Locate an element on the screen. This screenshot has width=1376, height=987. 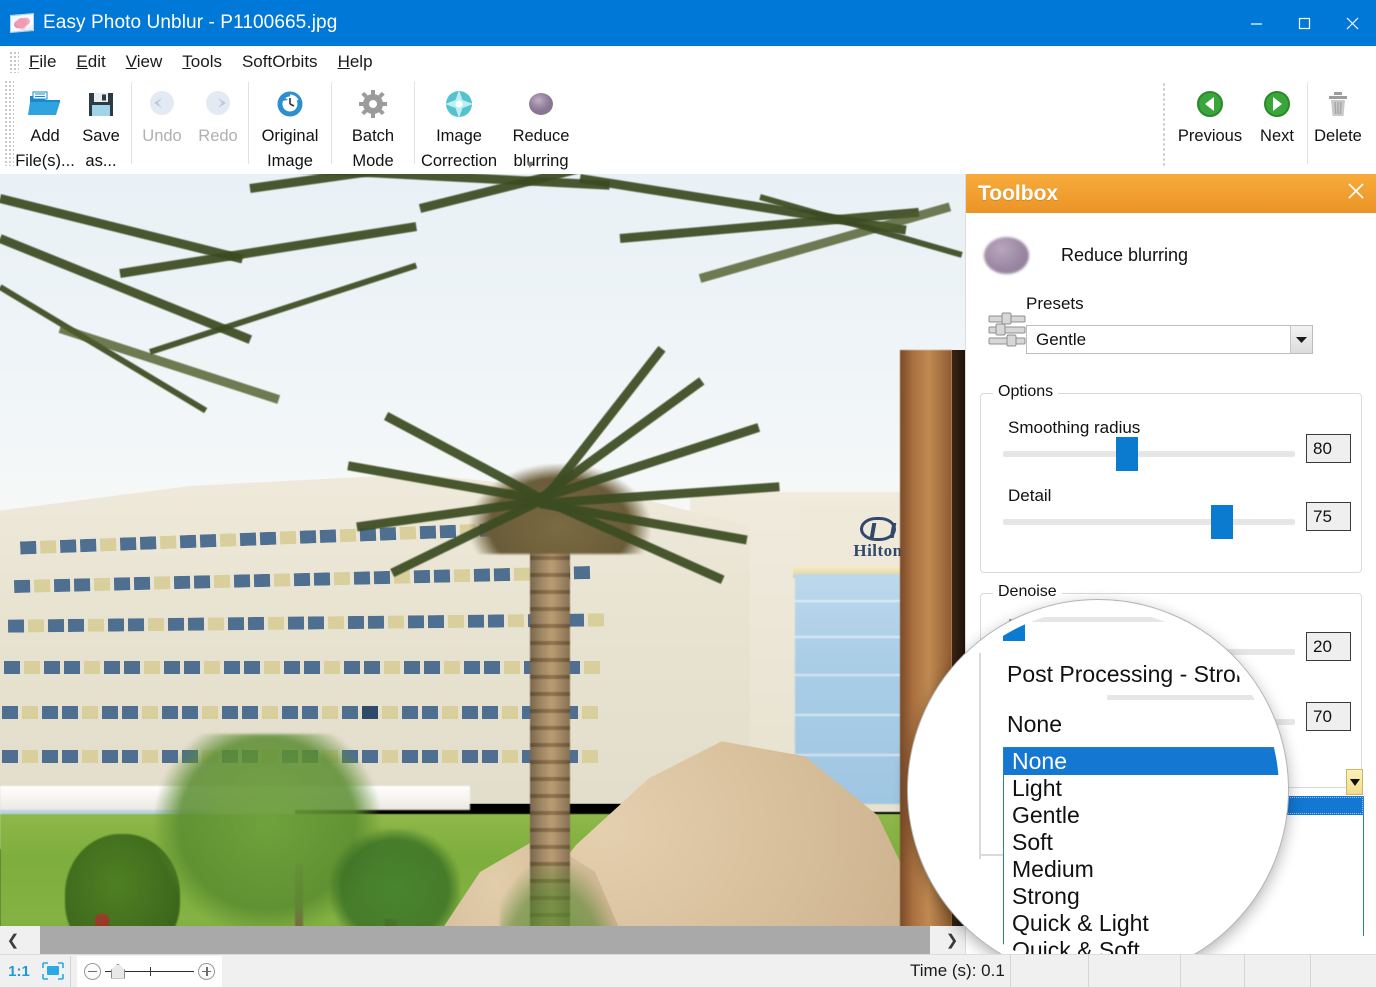
options-group-legend: Options is located at coordinates (1026, 392).